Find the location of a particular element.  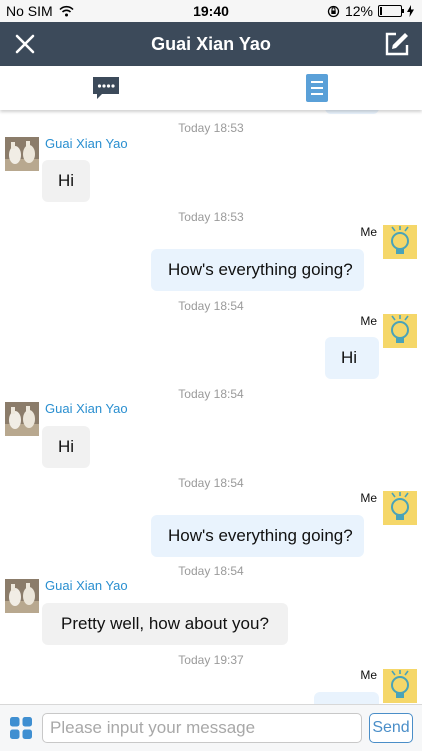

tab-bar is located at coordinates (211, 88).